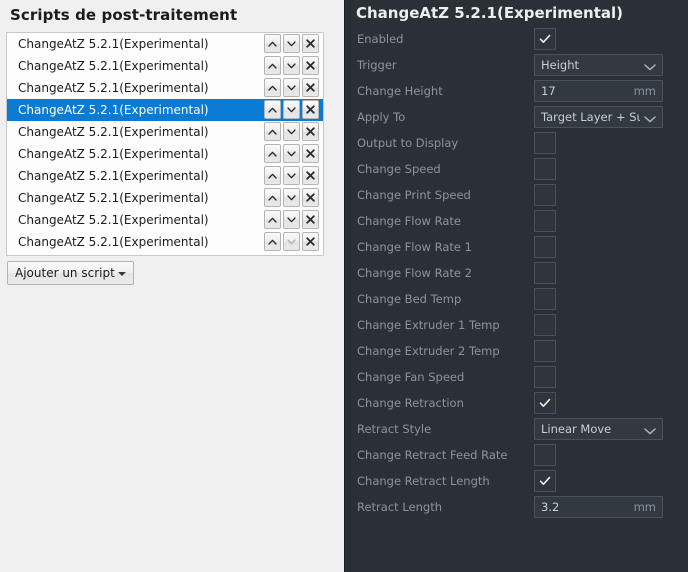 Image resolution: width=688 pixels, height=572 pixels. What do you see at coordinates (414, 273) in the screenshot?
I see `setting-label: Change Flow Rate 2` at bounding box center [414, 273].